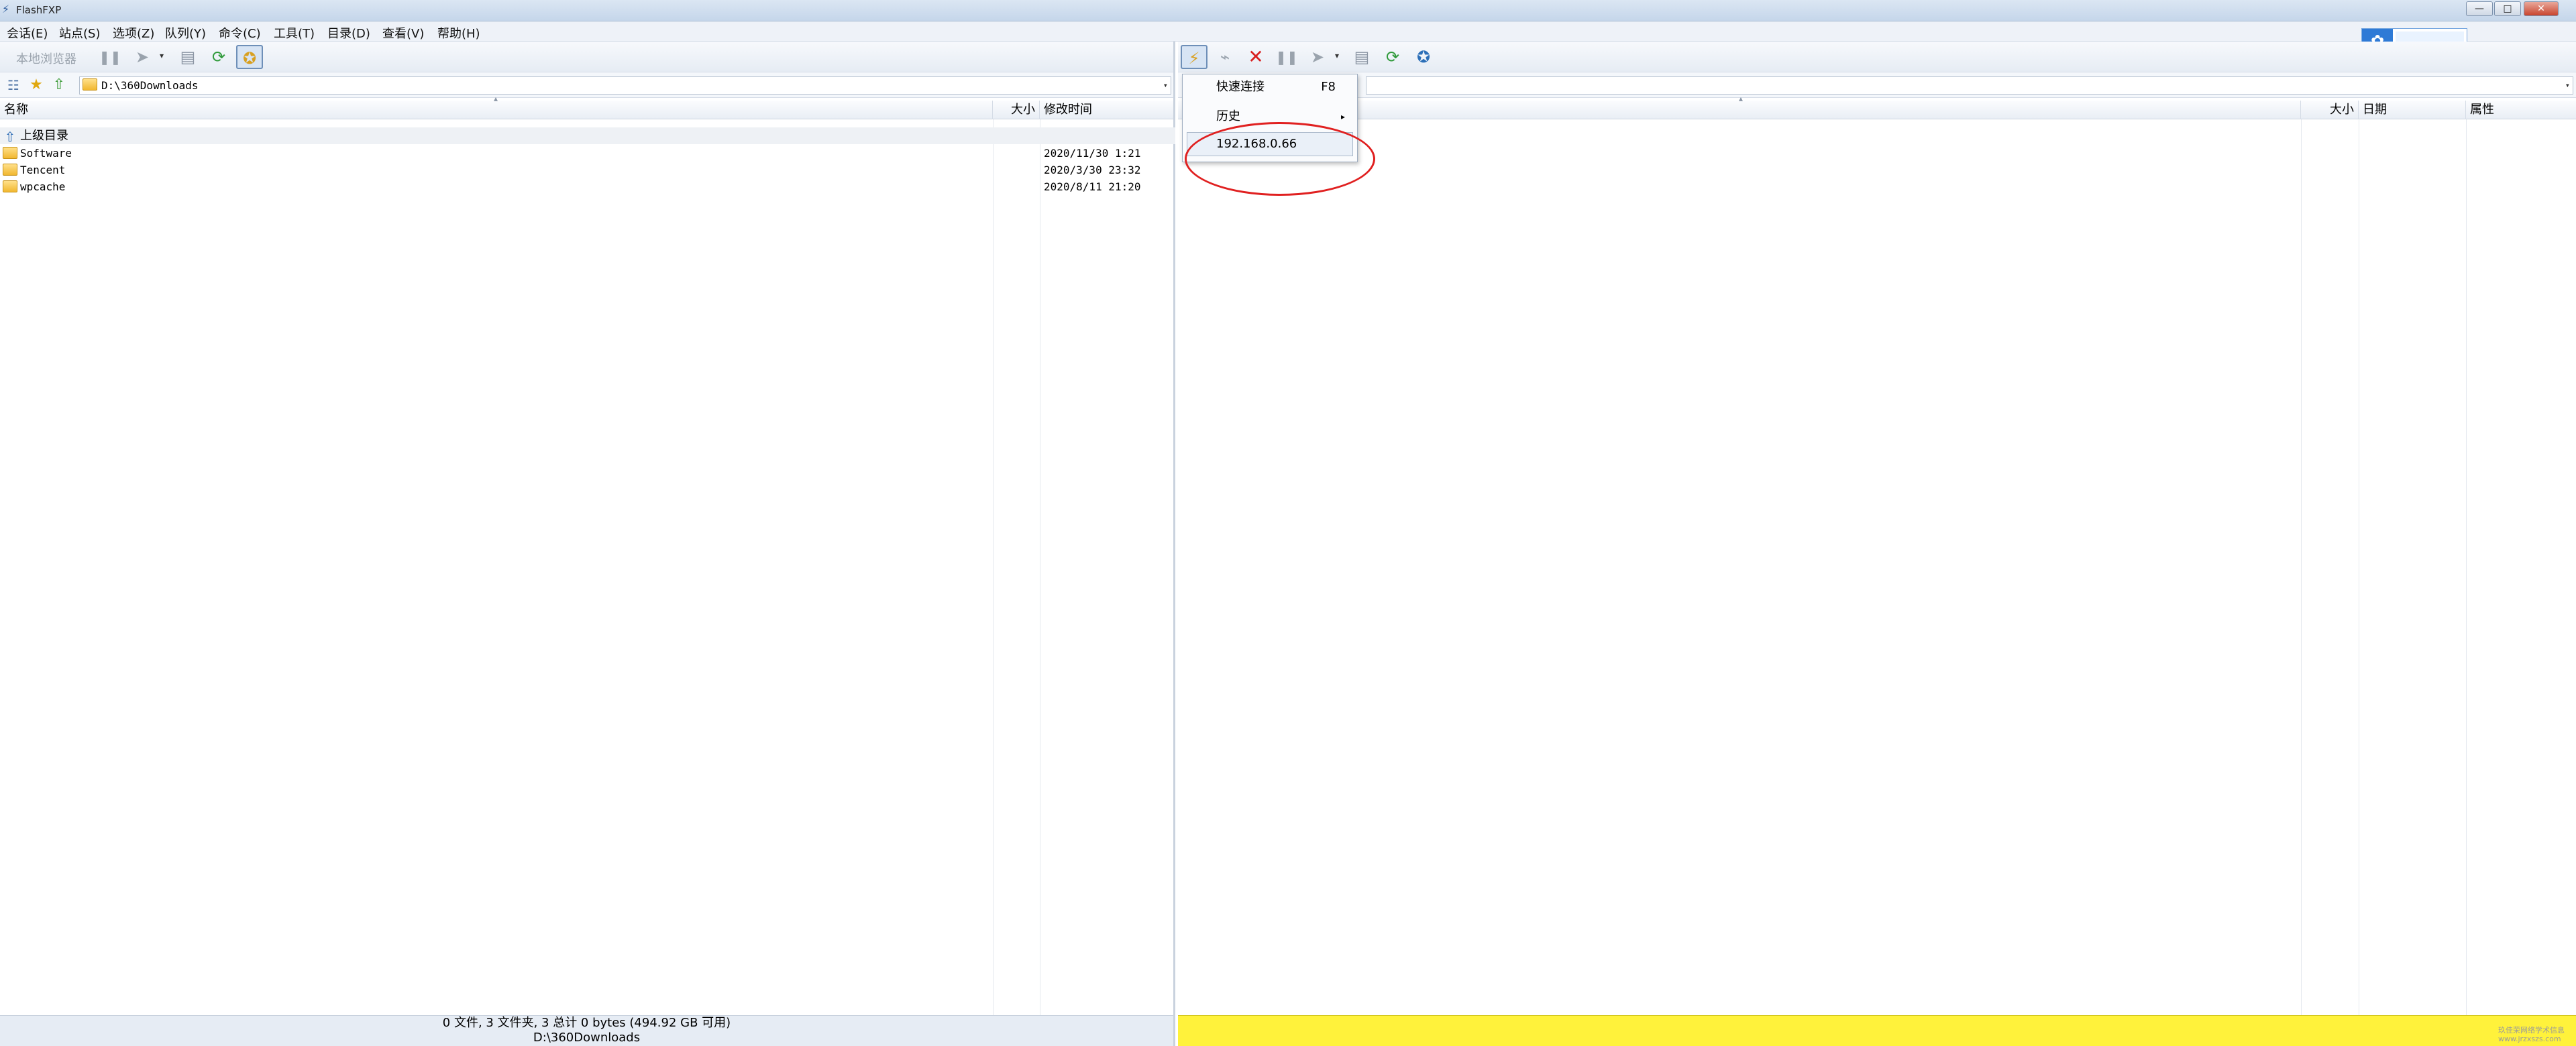 Image resolution: width=2576 pixels, height=1046 pixels. I want to click on menu-help: 帮助(H), so click(458, 33).